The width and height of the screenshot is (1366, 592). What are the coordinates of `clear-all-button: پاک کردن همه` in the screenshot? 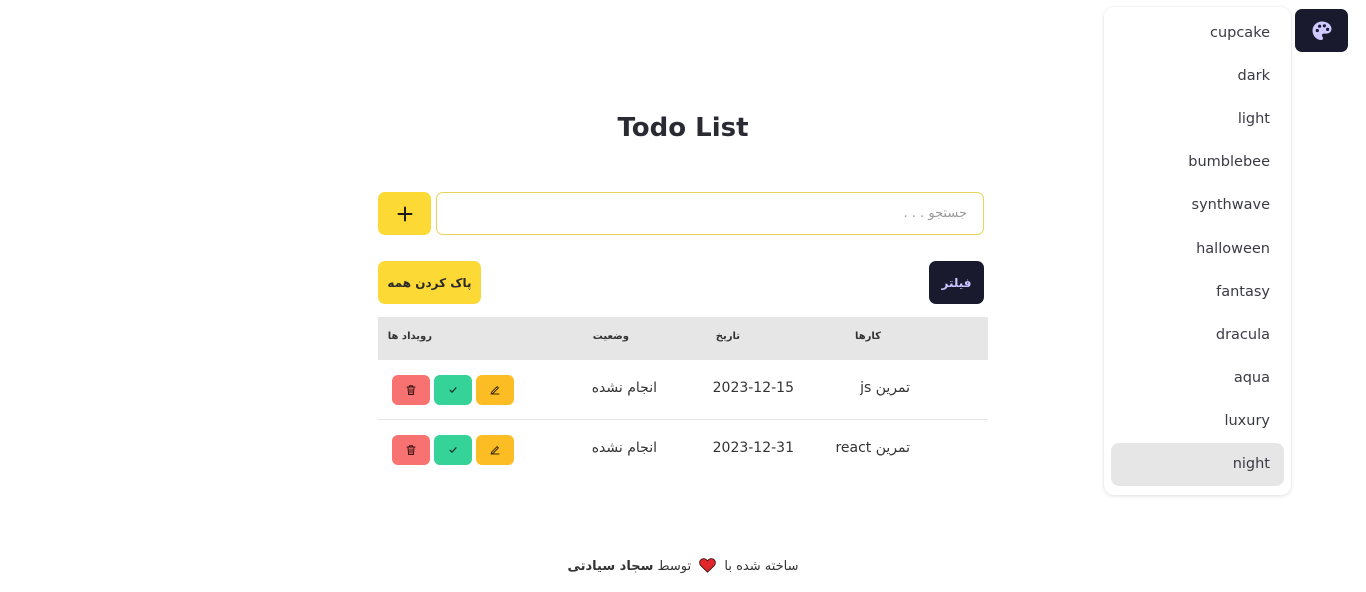 It's located at (429, 282).